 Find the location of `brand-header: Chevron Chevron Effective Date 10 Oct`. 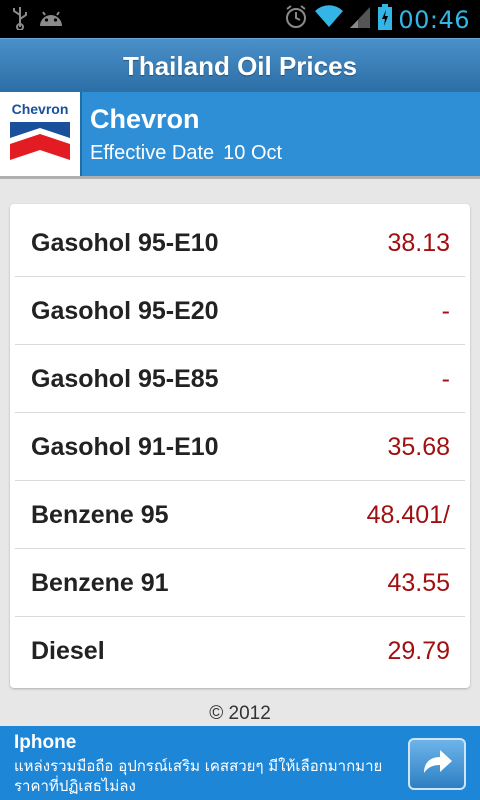

brand-header: Chevron Chevron Effective Date 10 Oct is located at coordinates (240, 134).